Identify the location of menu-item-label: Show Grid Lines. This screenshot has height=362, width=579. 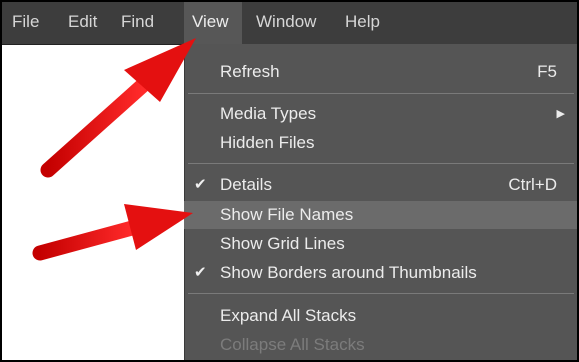
(282, 243).